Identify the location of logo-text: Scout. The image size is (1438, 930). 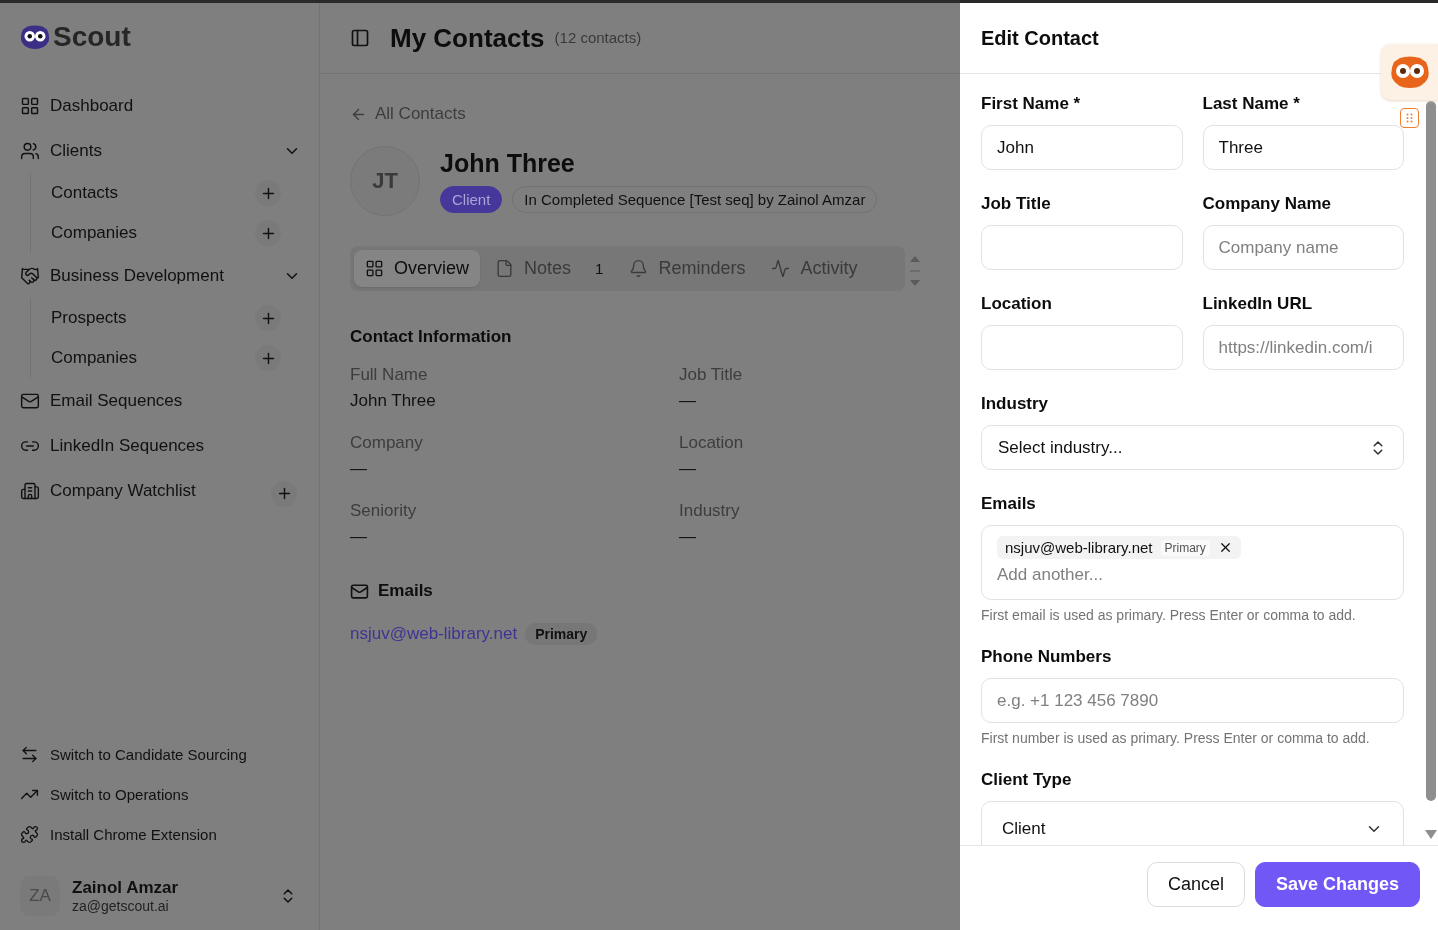
(92, 37).